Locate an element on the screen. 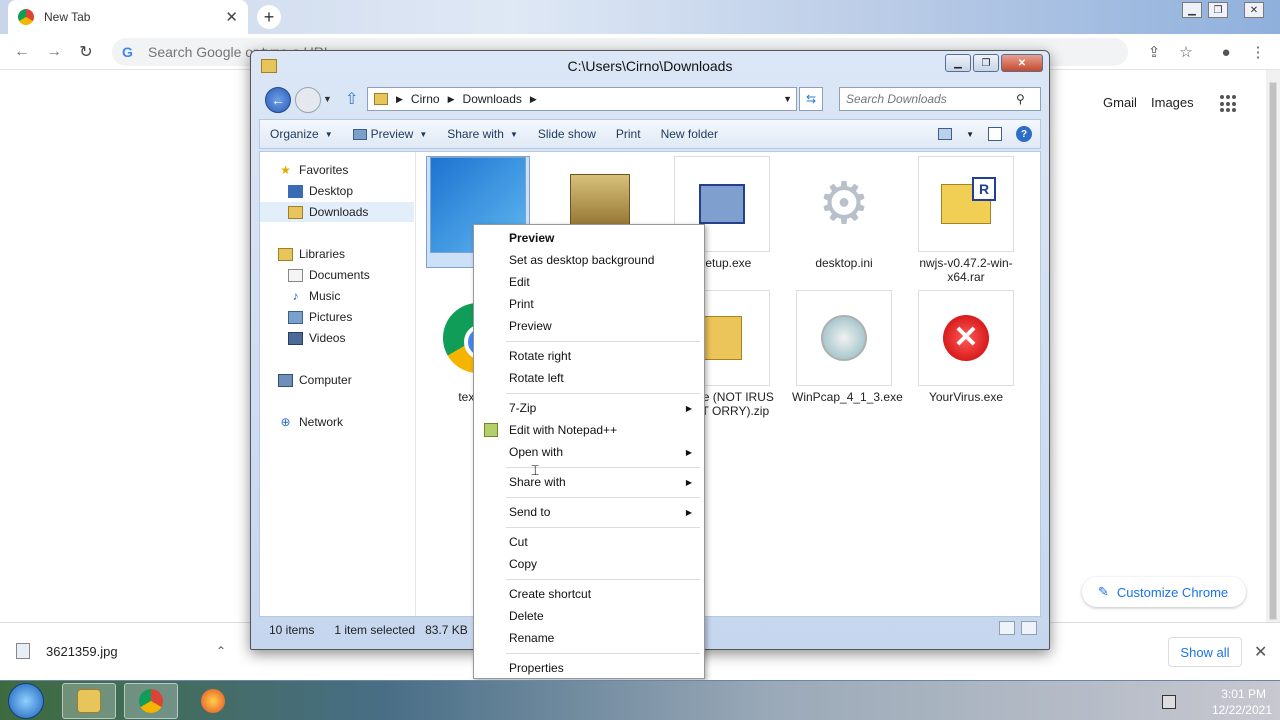 The width and height of the screenshot is (1280, 720). explorer-icon is located at coordinates (89, 701).